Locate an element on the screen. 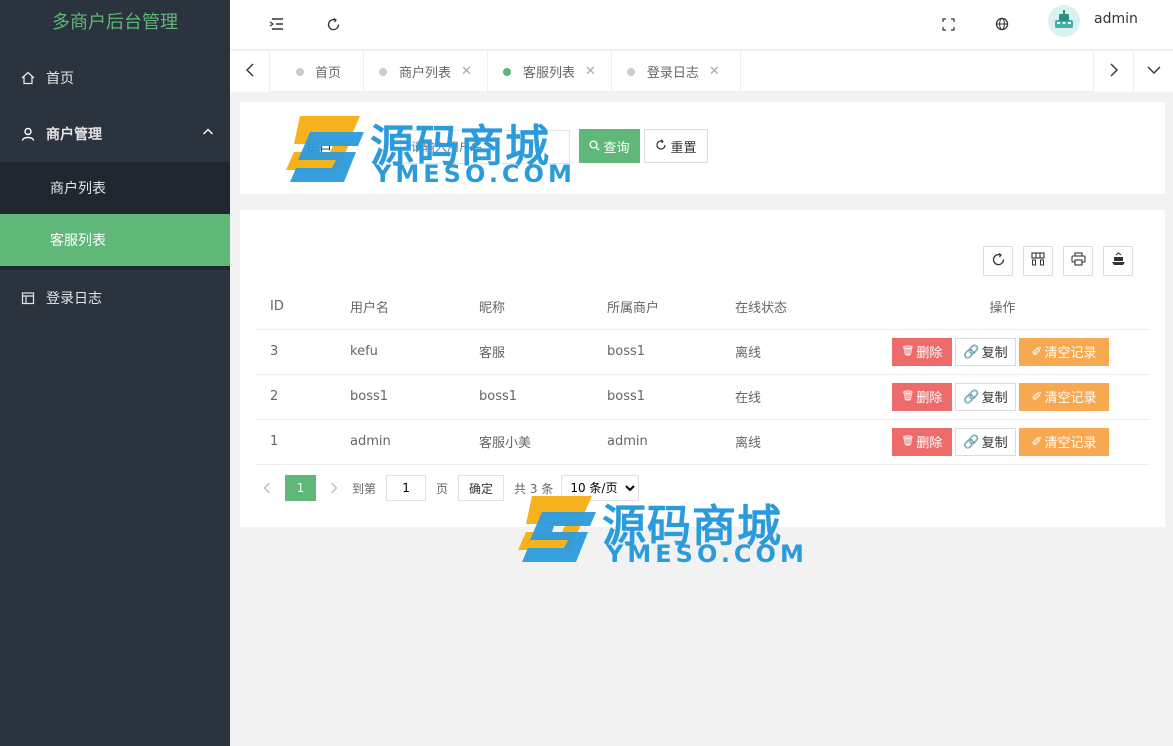 Image resolution: width=1173 pixels, height=746 pixels. cell-merchant: boss1 is located at coordinates (656, 397).